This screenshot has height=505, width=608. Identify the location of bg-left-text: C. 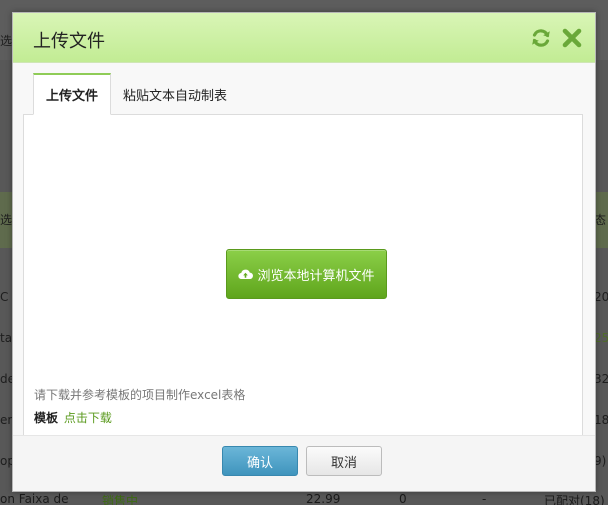
(4, 297).